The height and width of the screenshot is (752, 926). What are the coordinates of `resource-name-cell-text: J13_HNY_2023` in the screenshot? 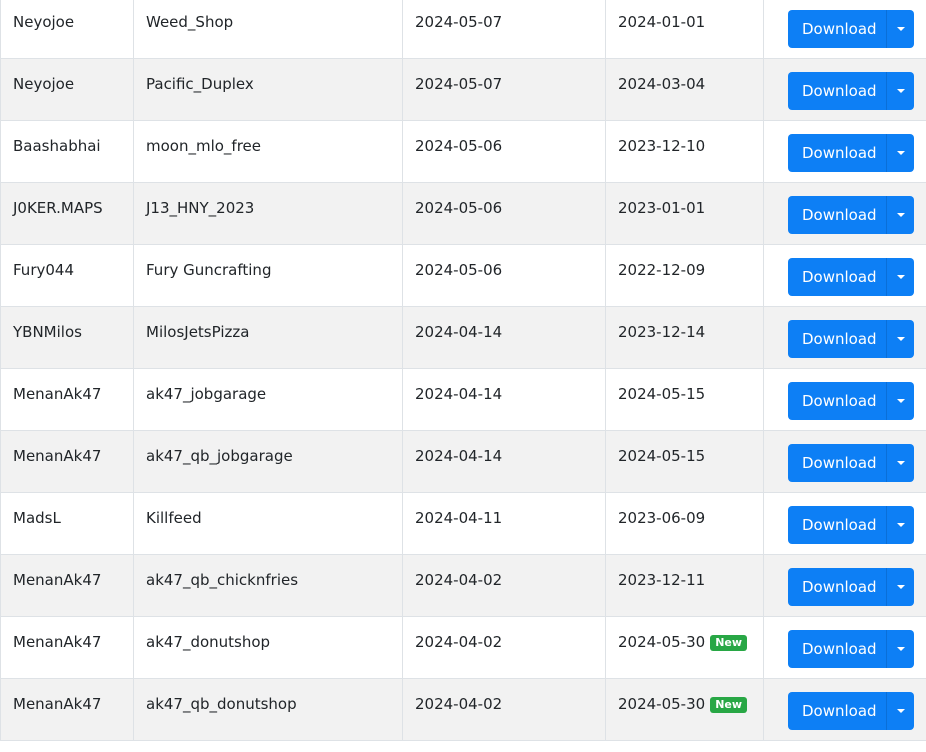 It's located at (200, 208).